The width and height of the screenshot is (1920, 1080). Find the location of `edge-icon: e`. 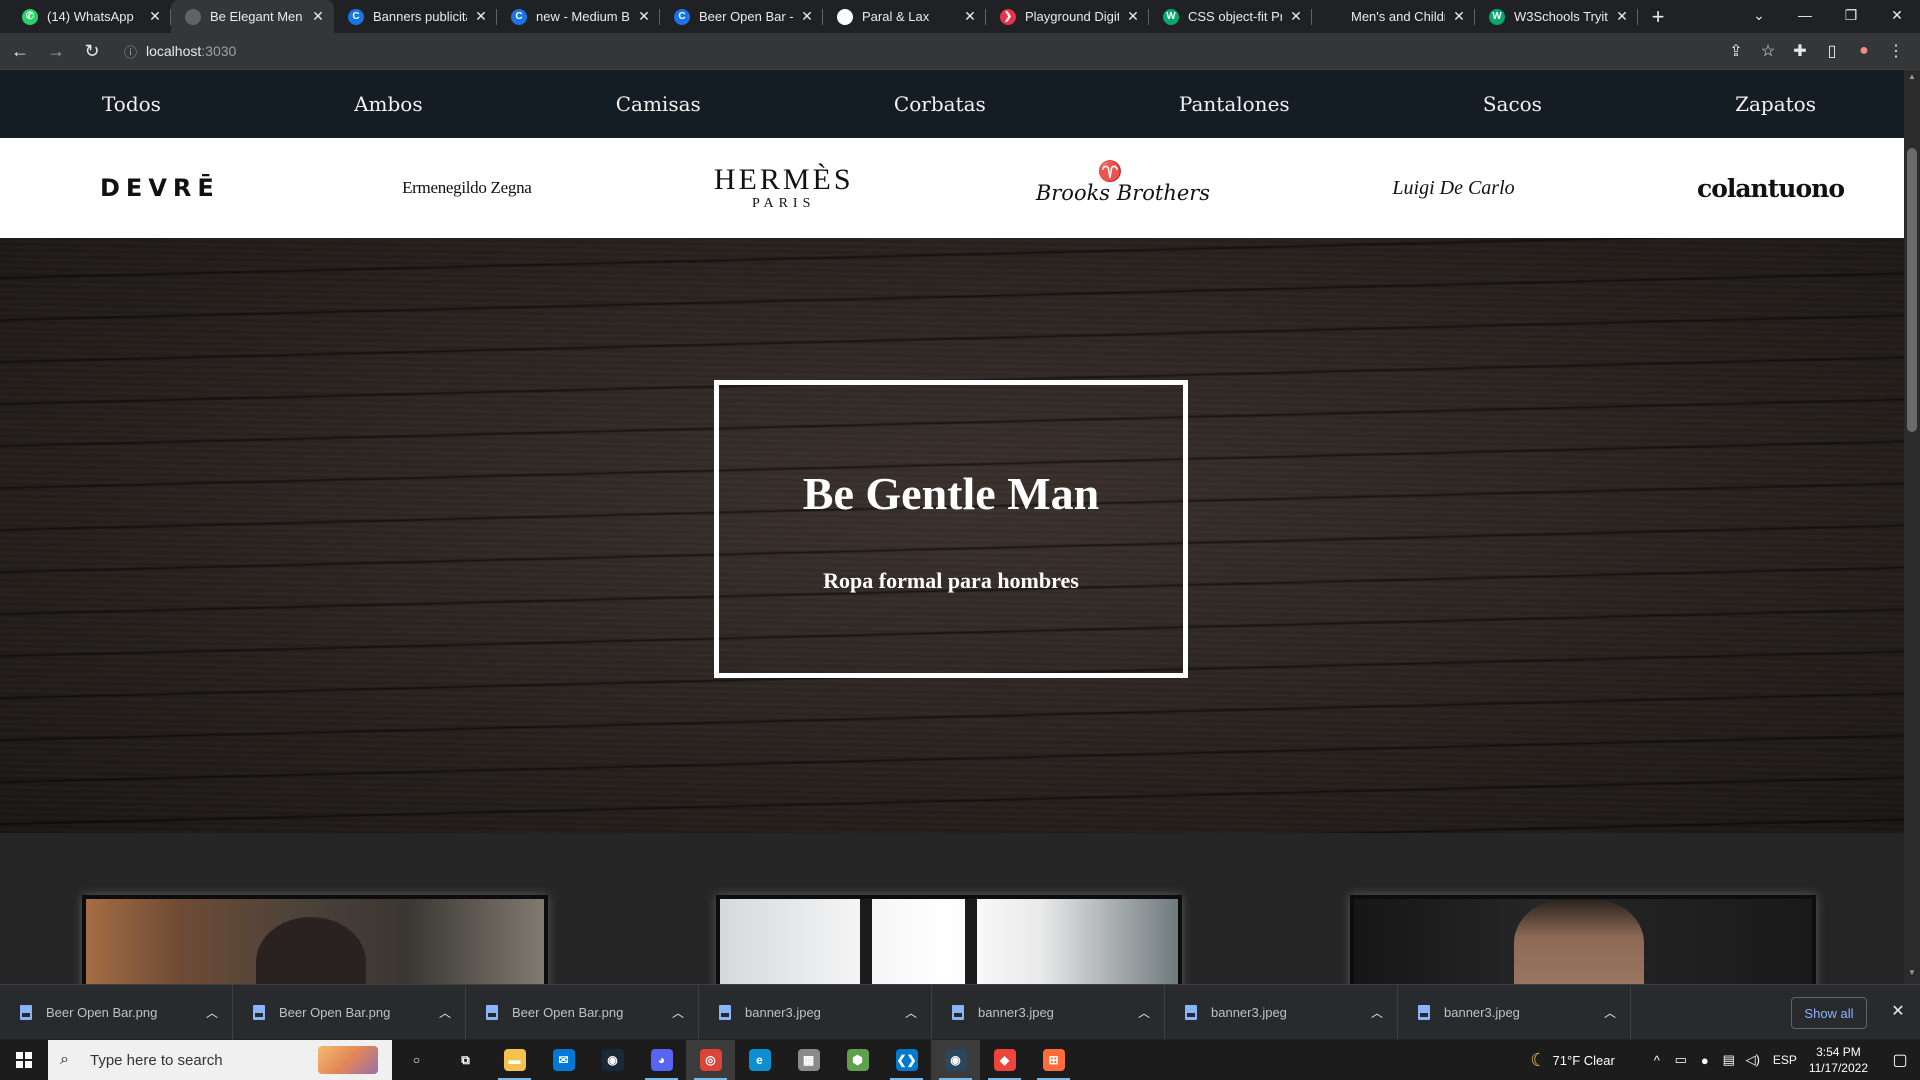

edge-icon: e is located at coordinates (759, 1060).